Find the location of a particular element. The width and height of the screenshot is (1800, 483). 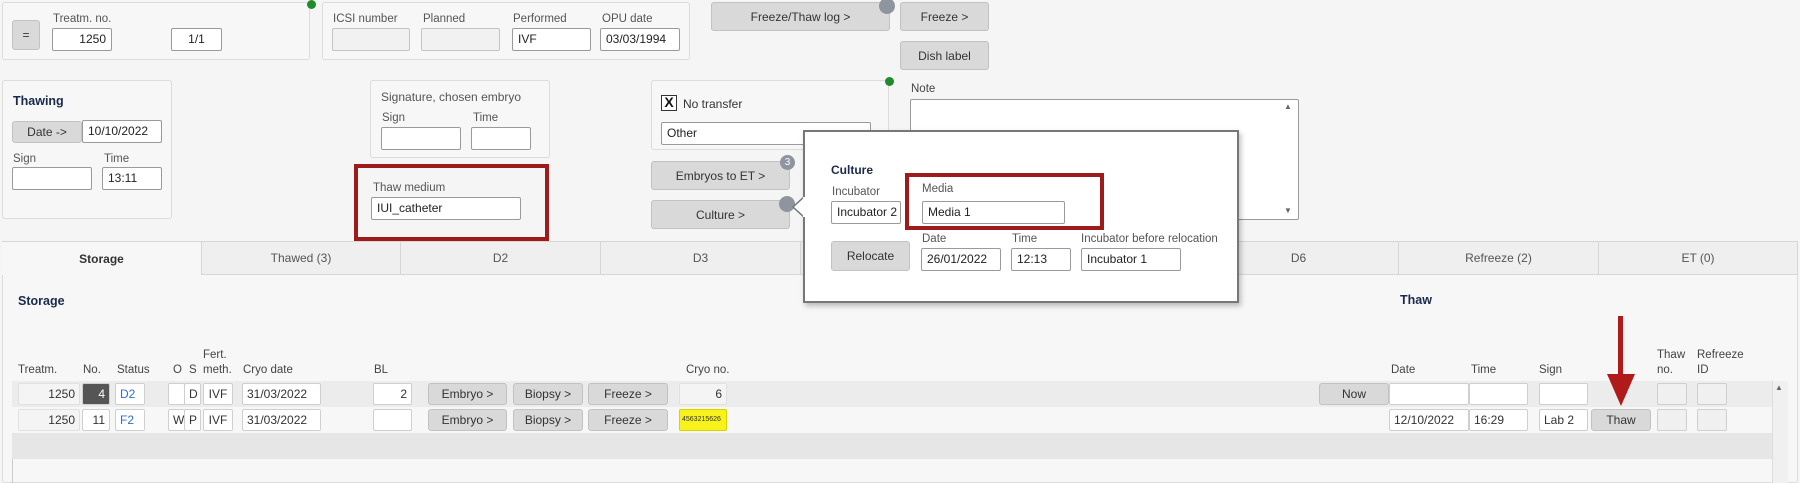

row2-cryo-no: 4563215626 is located at coordinates (703, 420).